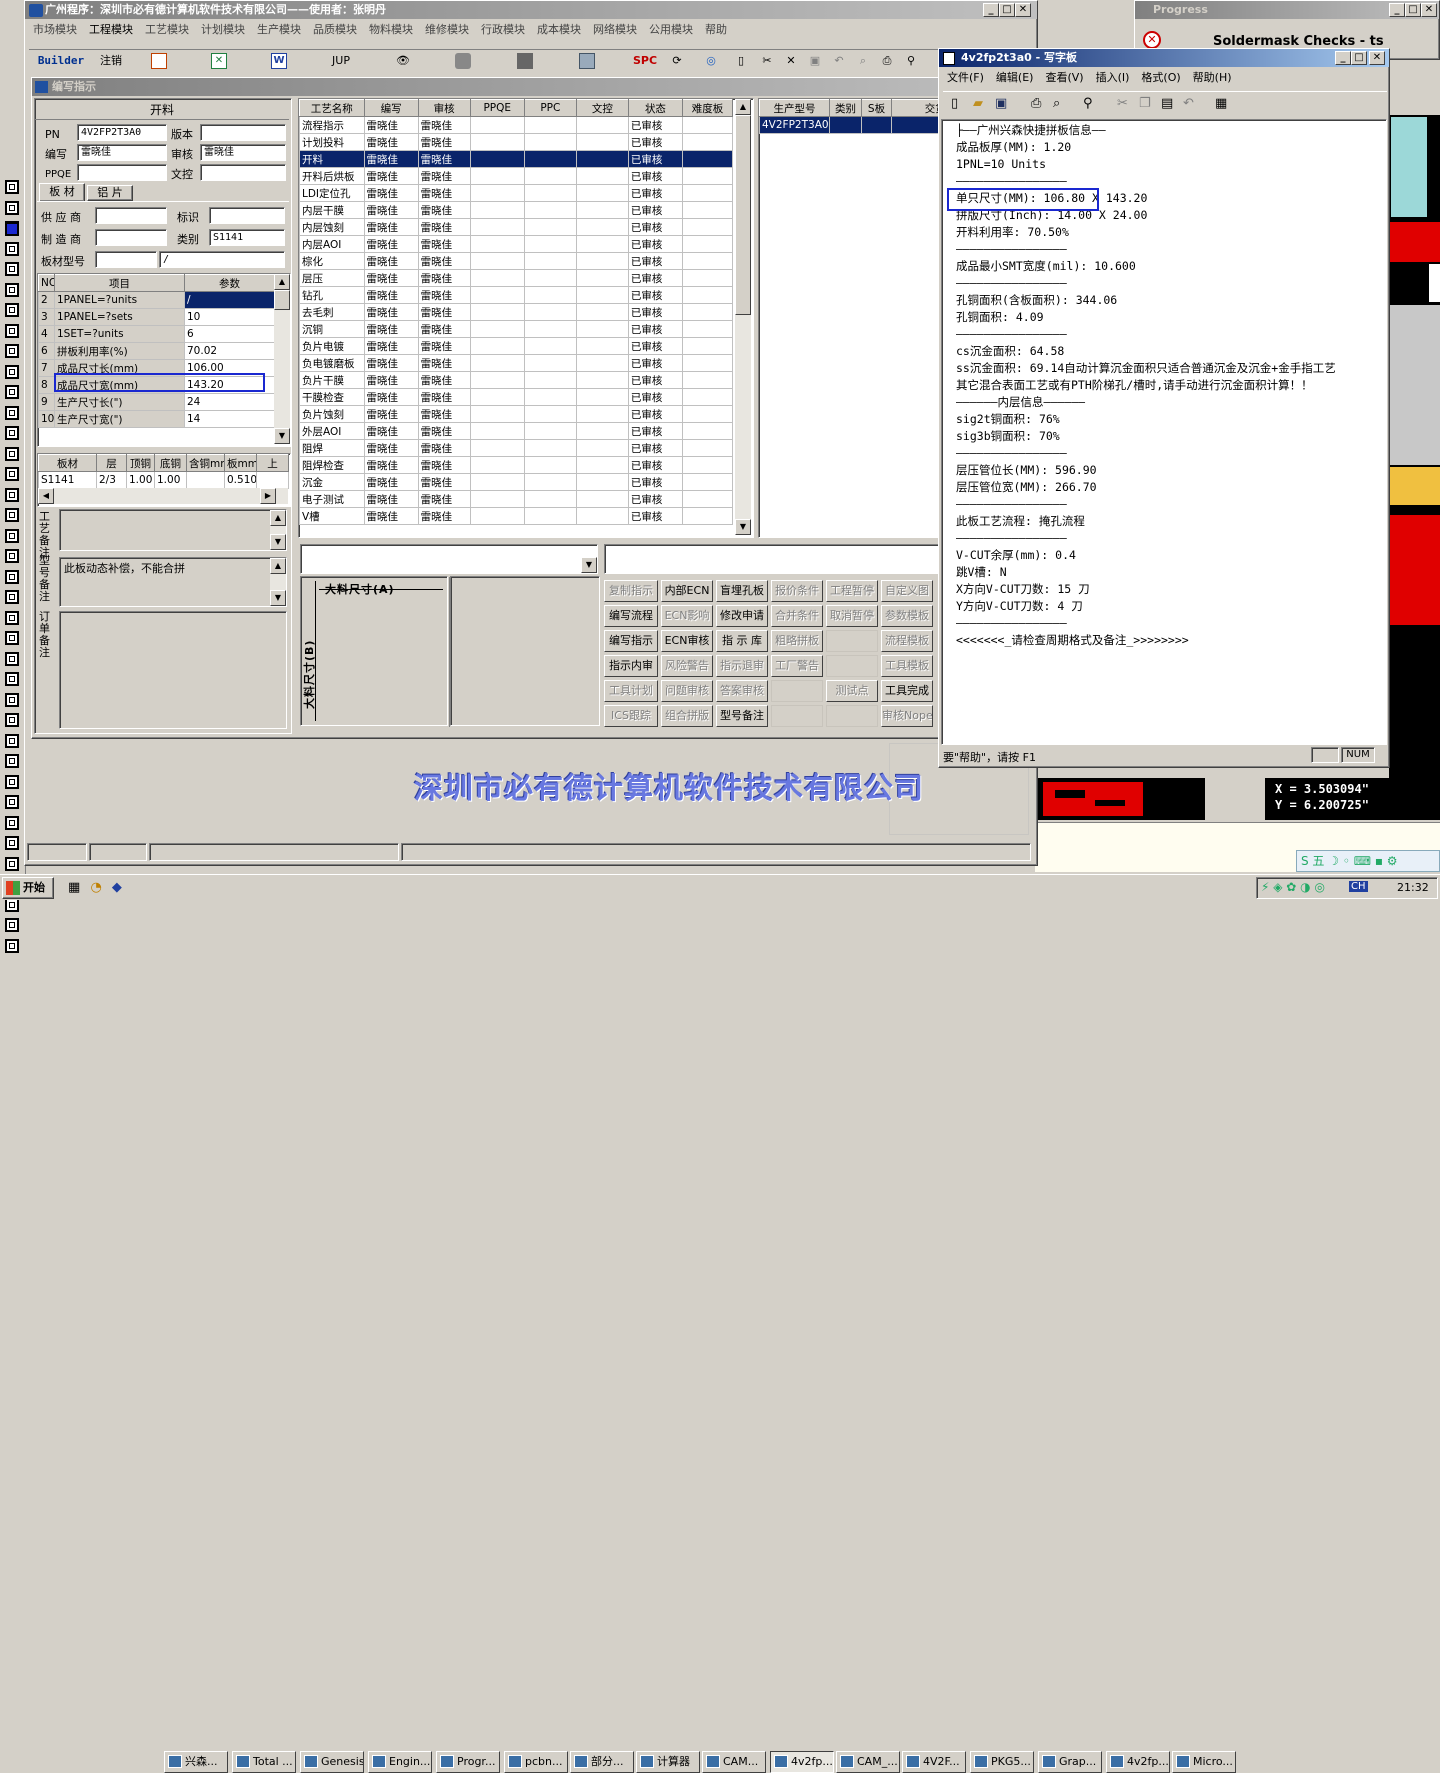 The width and height of the screenshot is (1440, 1773). Describe the element at coordinates (126, 259) in the screenshot. I see `model-field` at that location.